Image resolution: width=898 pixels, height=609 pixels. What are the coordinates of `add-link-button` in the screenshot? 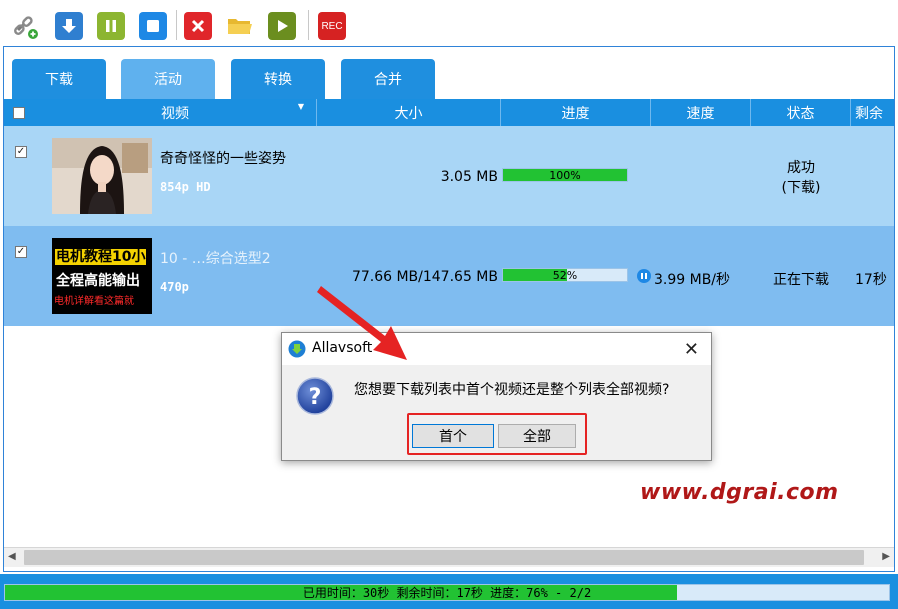 It's located at (26, 26).